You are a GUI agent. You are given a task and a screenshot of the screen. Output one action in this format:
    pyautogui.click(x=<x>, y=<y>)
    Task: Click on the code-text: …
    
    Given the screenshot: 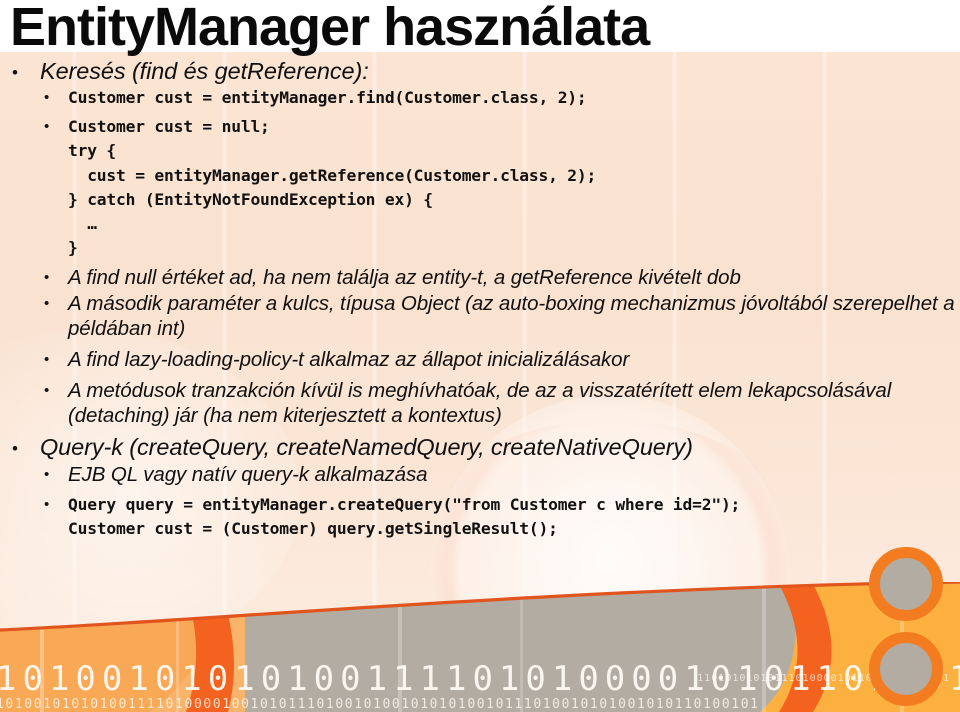 What is the action you would take?
    pyautogui.click(x=82, y=223)
    